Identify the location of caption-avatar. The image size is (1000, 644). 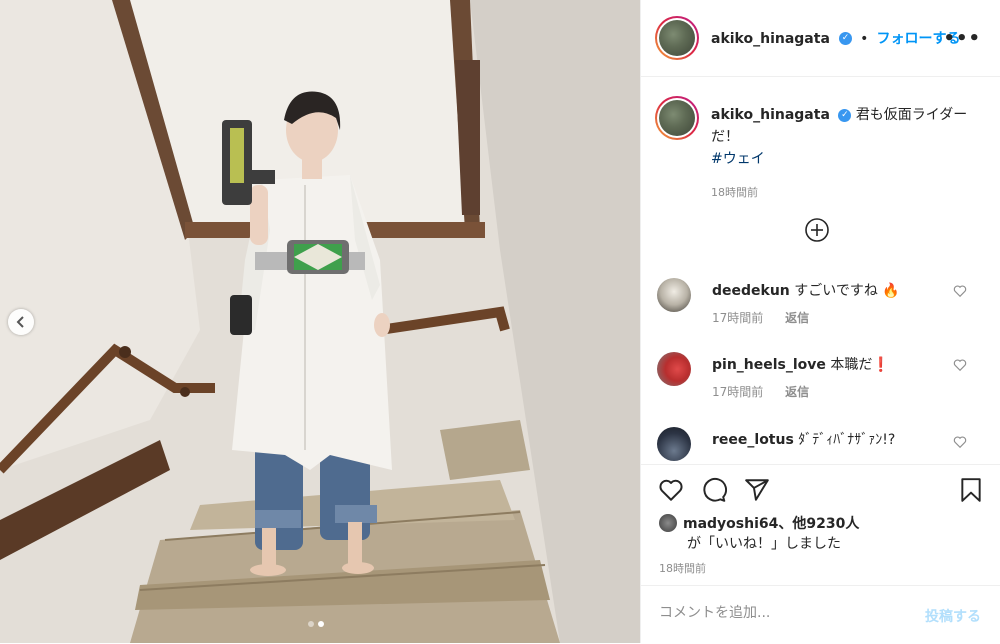
(677, 118).